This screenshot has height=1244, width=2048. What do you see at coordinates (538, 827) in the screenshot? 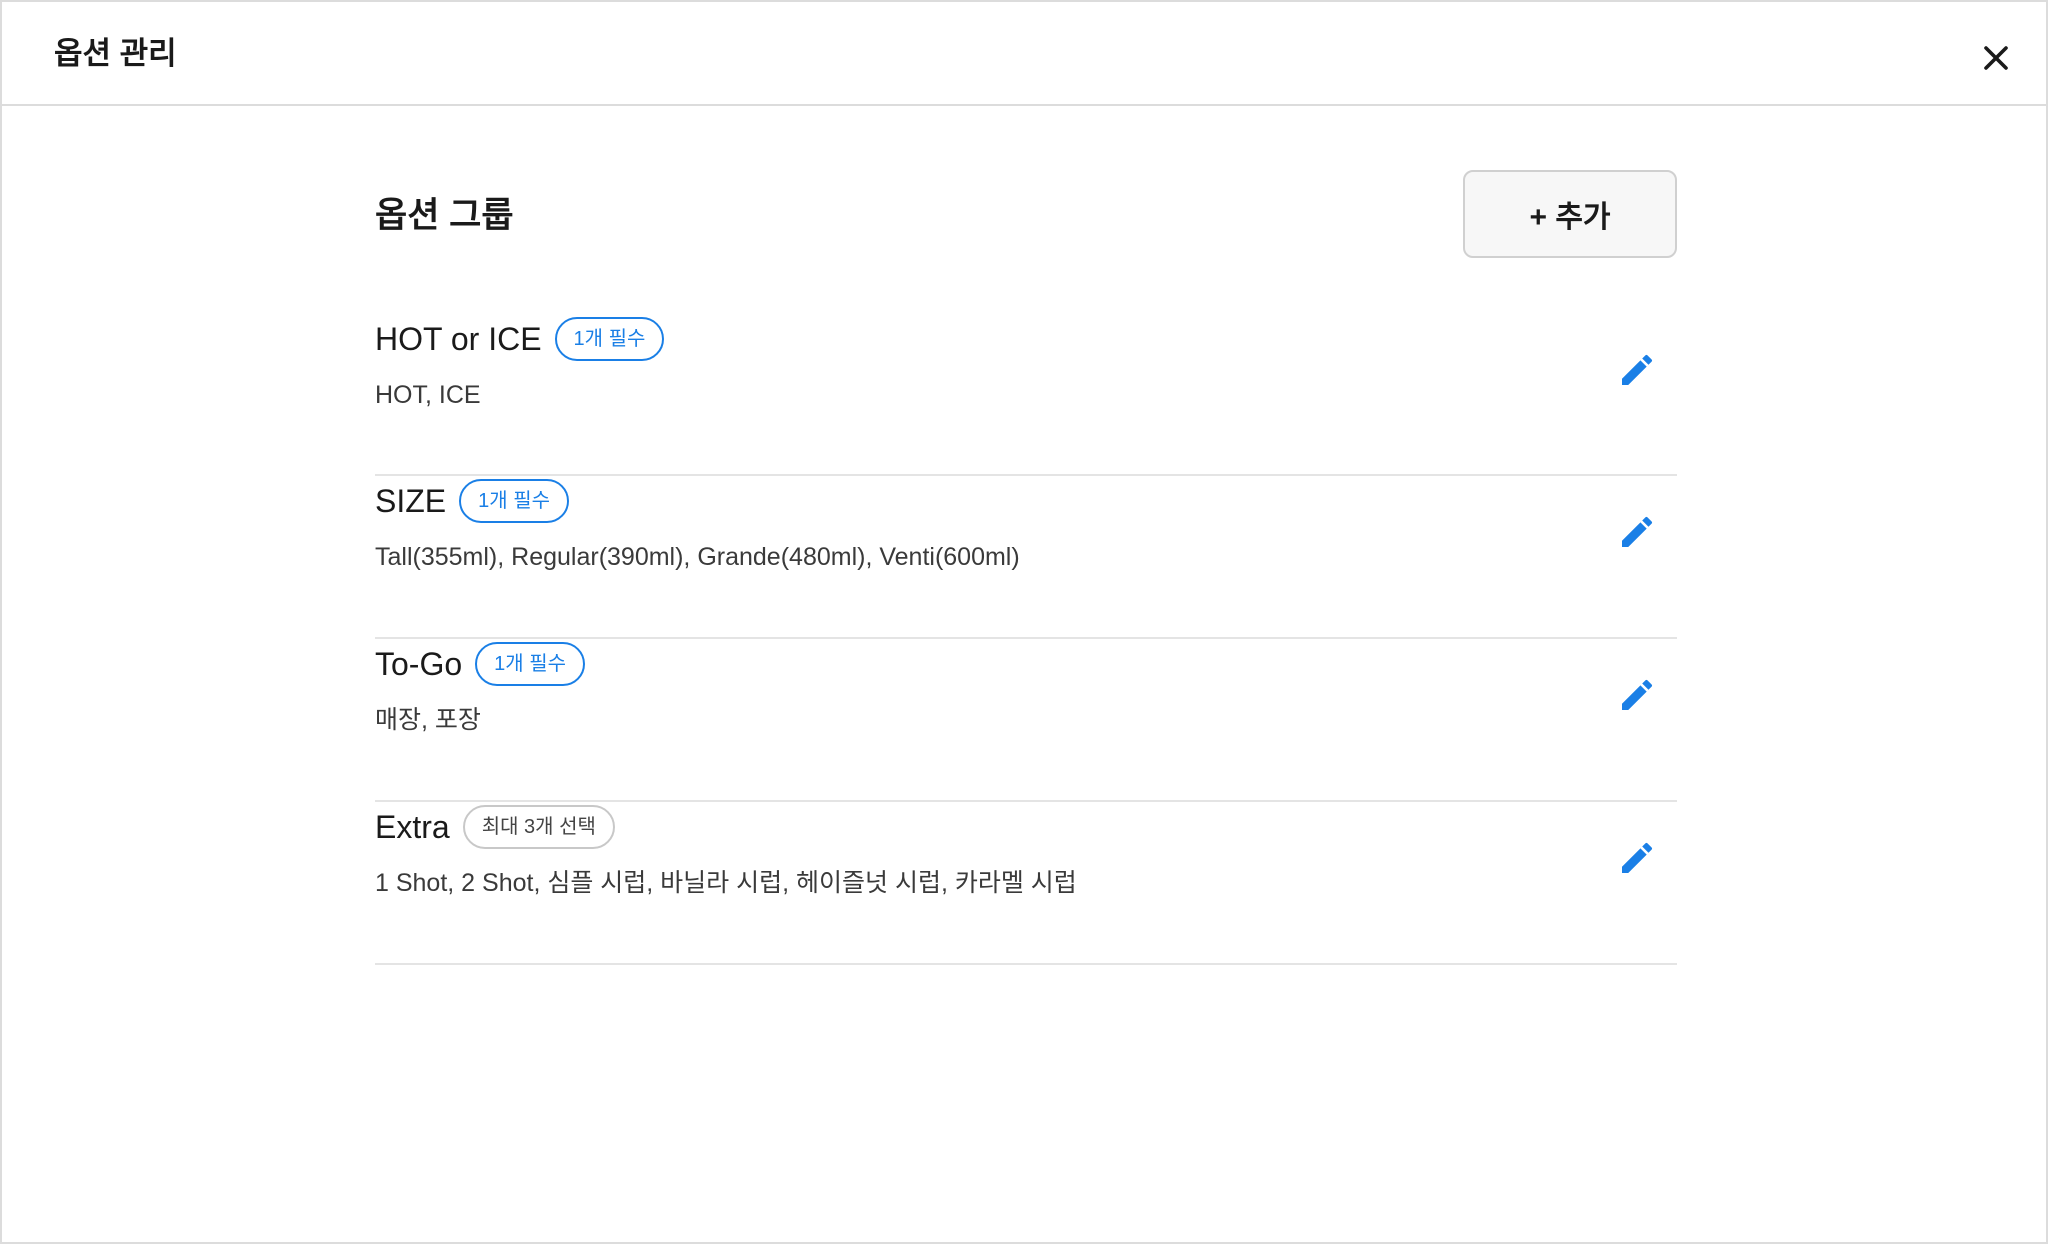
I see `selection-rule-badge: 최대 3개 선택` at bounding box center [538, 827].